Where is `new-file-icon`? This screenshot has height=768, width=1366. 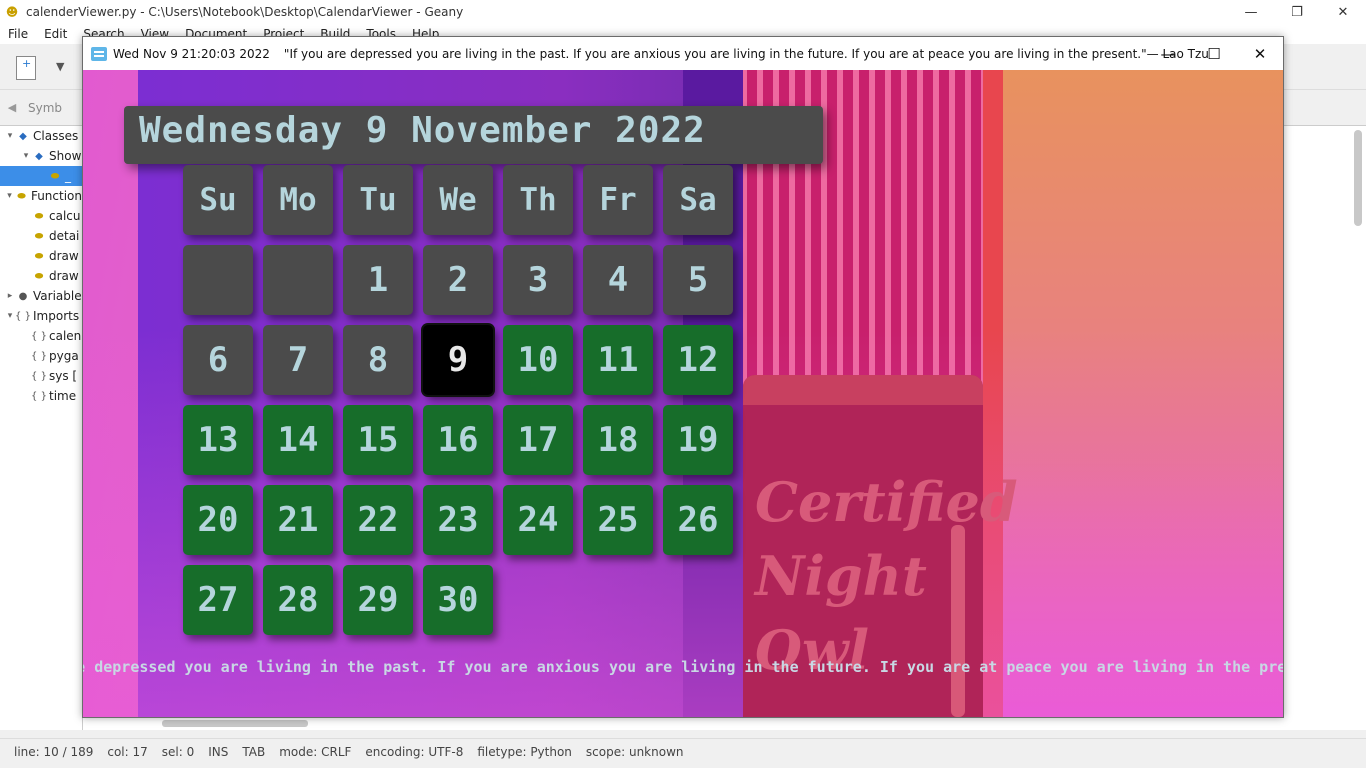 new-file-icon is located at coordinates (26, 68).